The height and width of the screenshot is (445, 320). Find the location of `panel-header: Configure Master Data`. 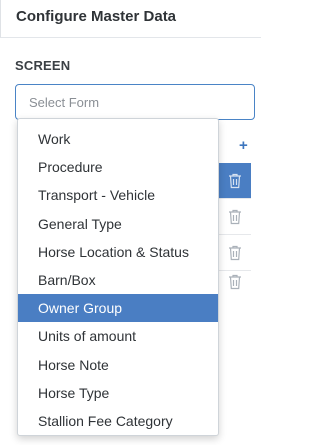

panel-header: Configure Master Data is located at coordinates (130, 19).